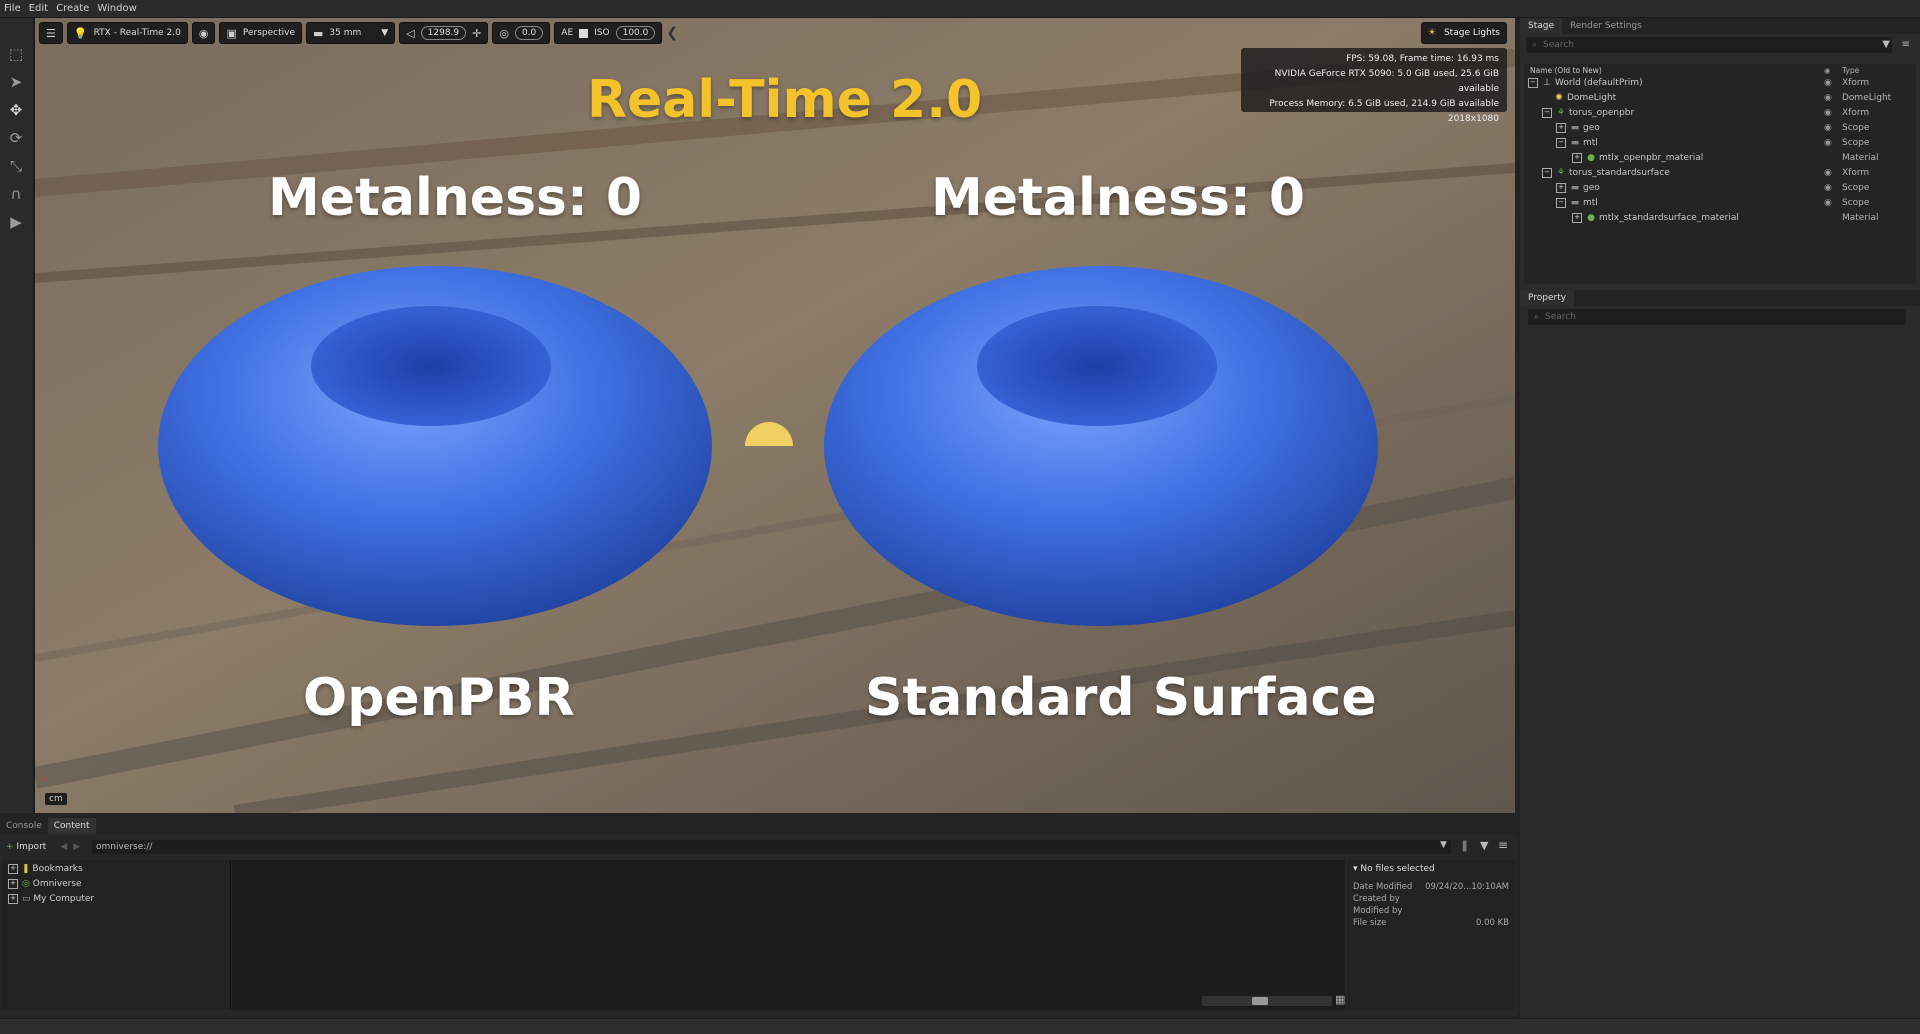  Describe the element at coordinates (16, 166) in the screenshot. I see `scale-tool-icon: ⤡` at that location.